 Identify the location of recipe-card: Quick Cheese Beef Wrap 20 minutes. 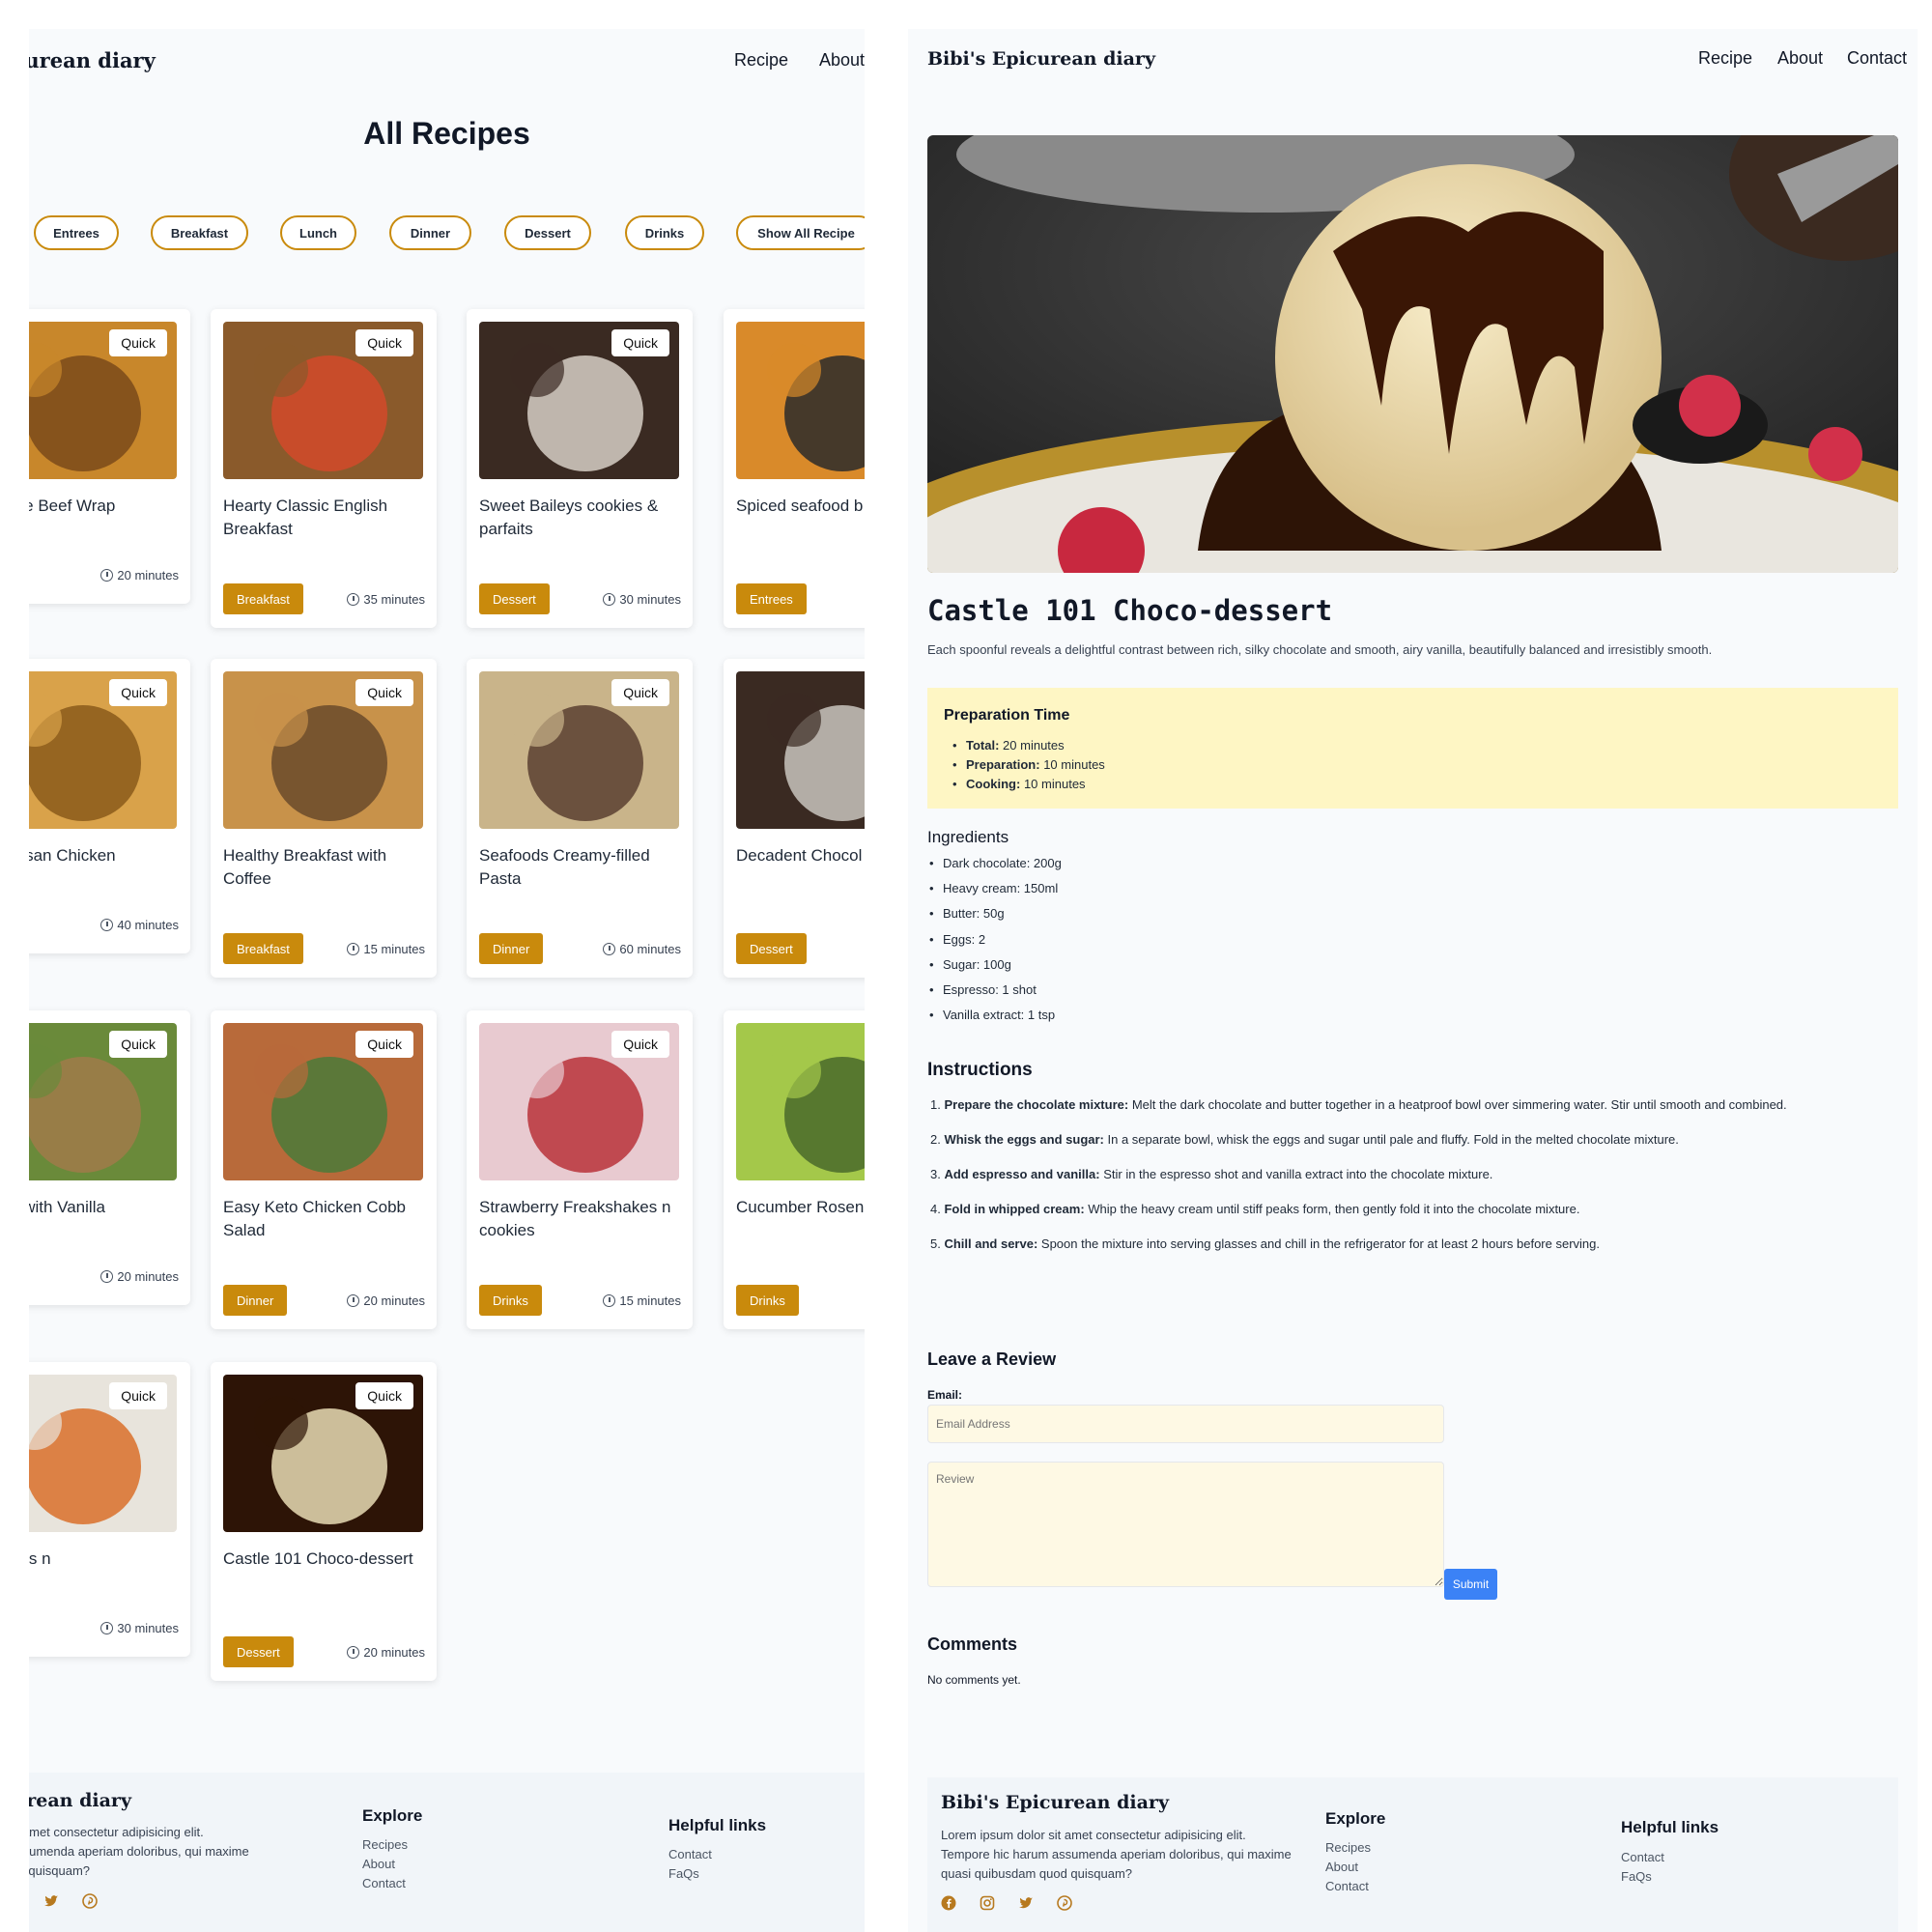
(109, 456).